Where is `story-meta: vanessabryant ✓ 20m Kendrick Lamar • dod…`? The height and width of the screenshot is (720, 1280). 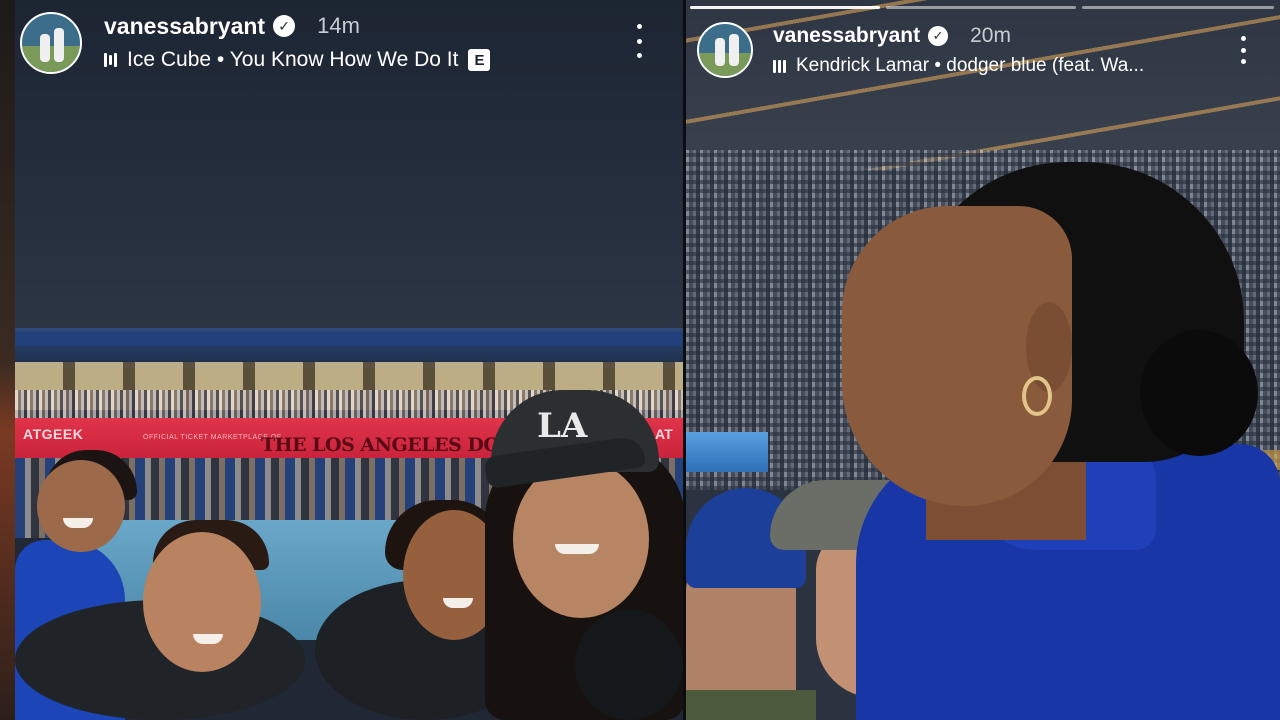
story-meta: vanessabryant ✓ 20m Kendrick Lamar • dod… is located at coordinates (958, 51).